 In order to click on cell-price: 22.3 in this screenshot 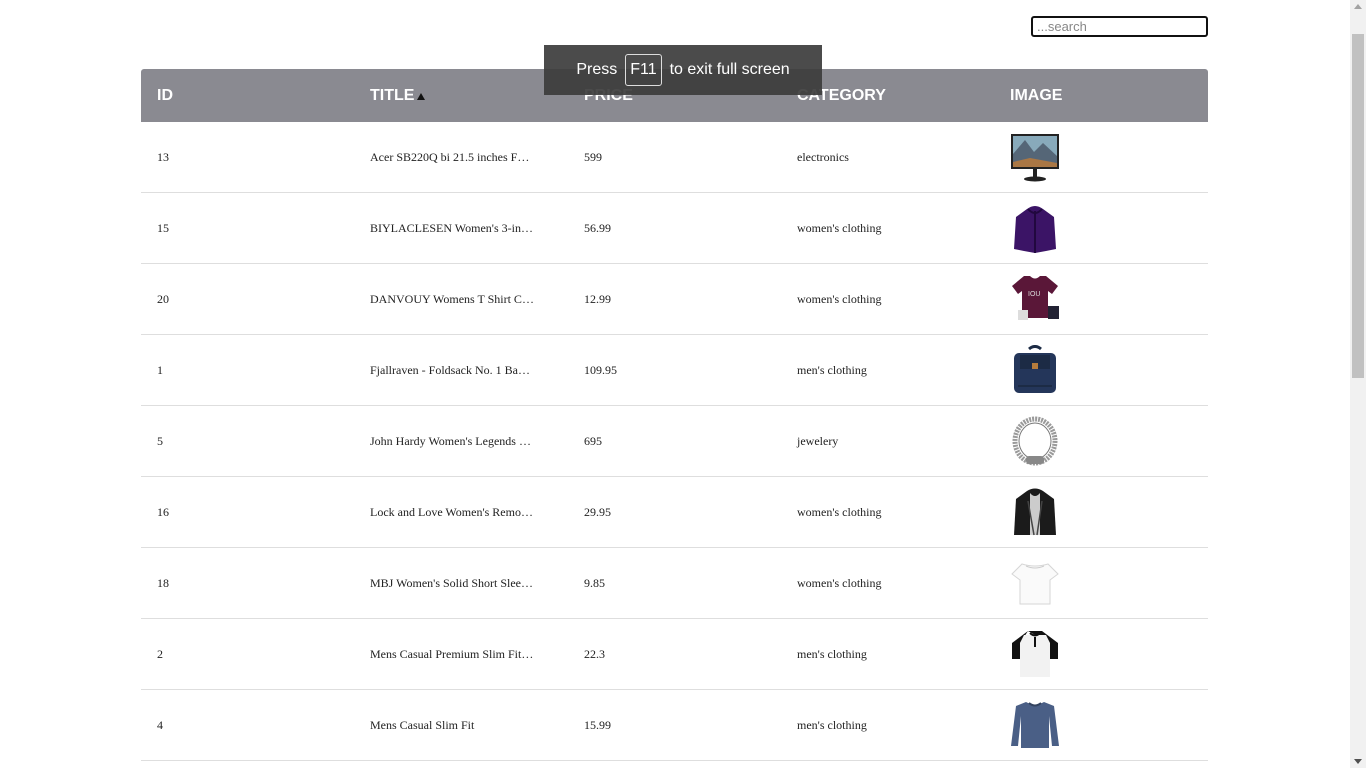, I will do `click(594, 653)`.